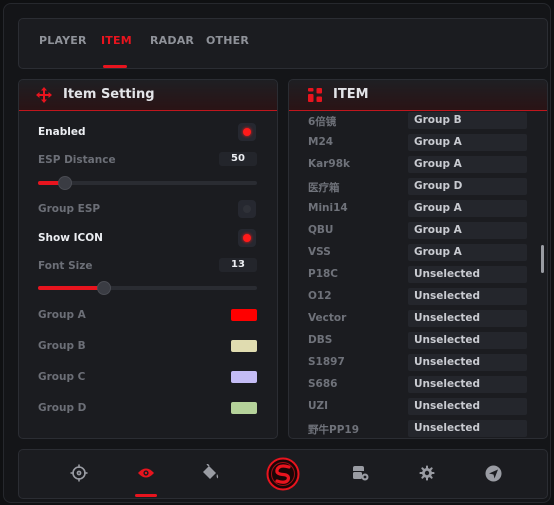 The height and width of the screenshot is (505, 554). What do you see at coordinates (79, 473) in the screenshot?
I see `crosshair-icon` at bounding box center [79, 473].